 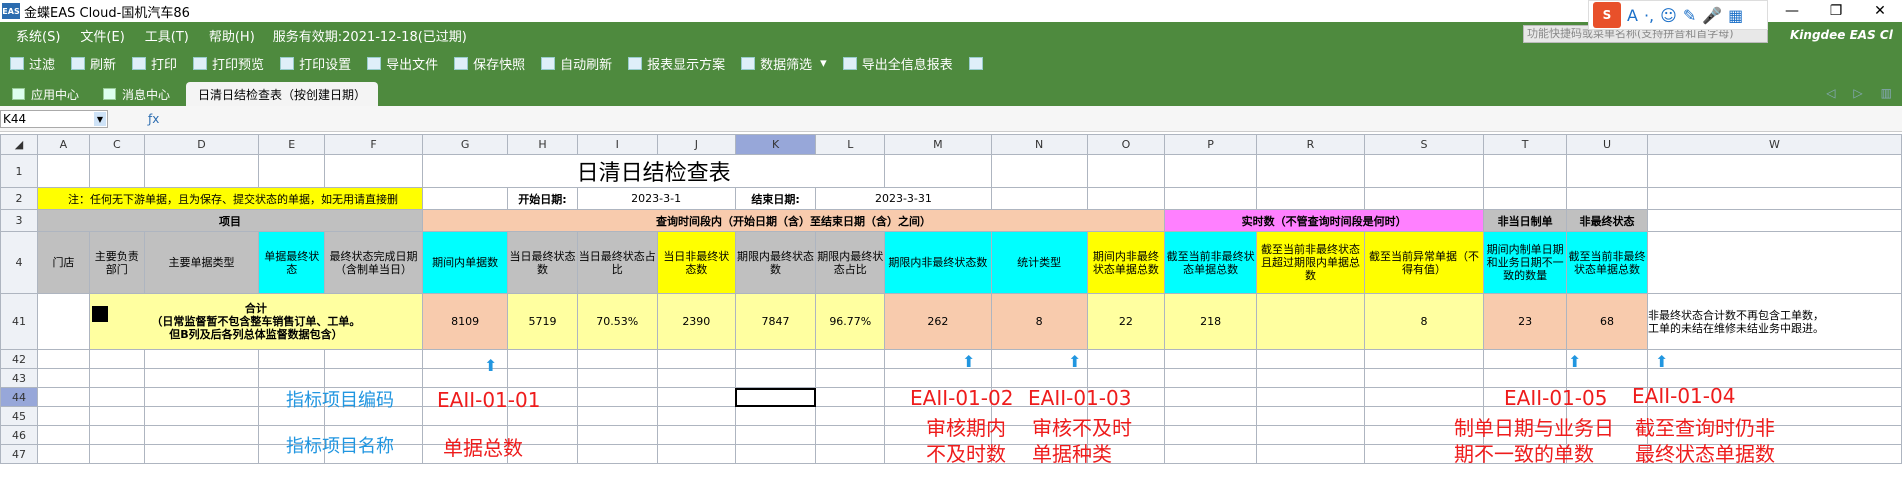 What do you see at coordinates (19, 144) in the screenshot?
I see `corner-cell: ◢` at bounding box center [19, 144].